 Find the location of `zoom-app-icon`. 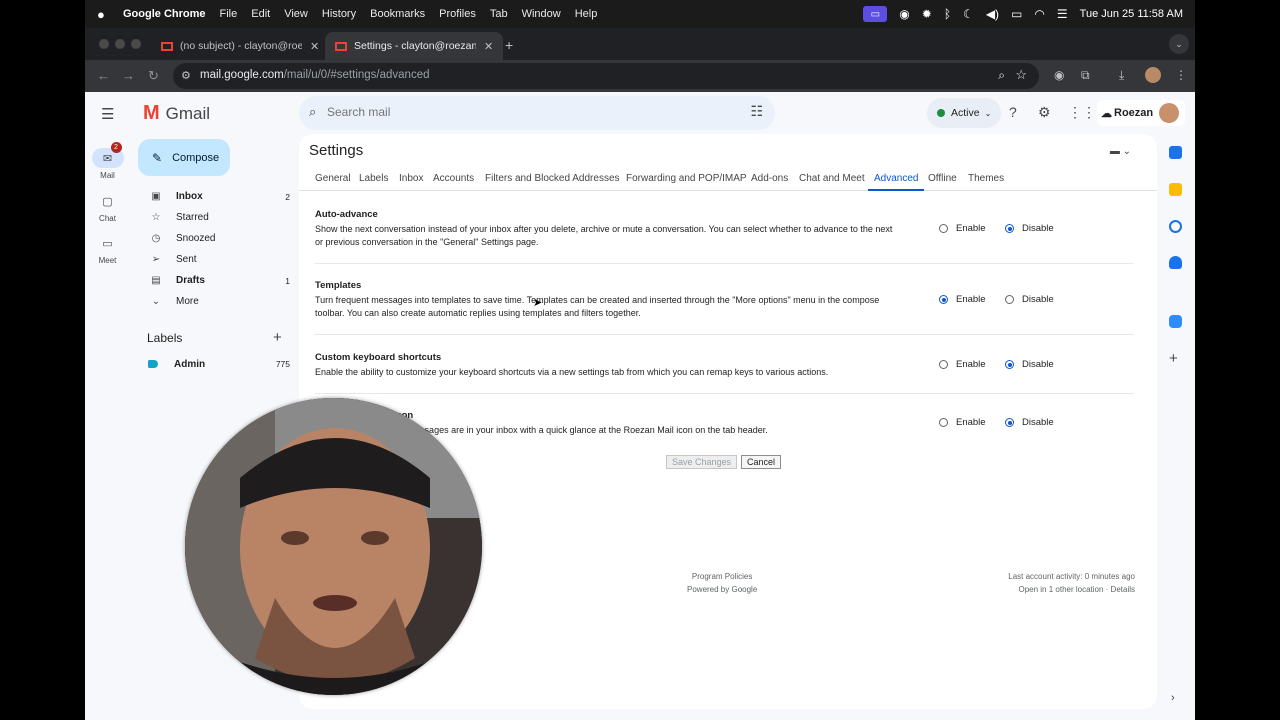

zoom-app-icon is located at coordinates (1175, 321).